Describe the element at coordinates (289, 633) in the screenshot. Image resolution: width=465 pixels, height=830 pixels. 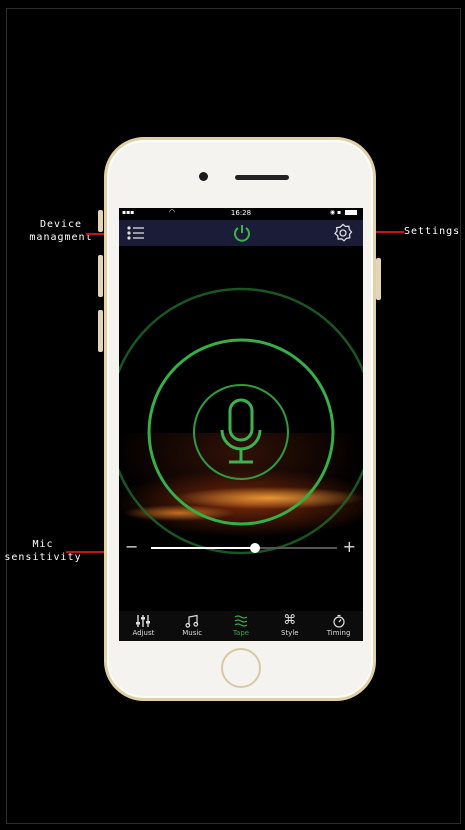
I see `tab-label: Style` at that location.